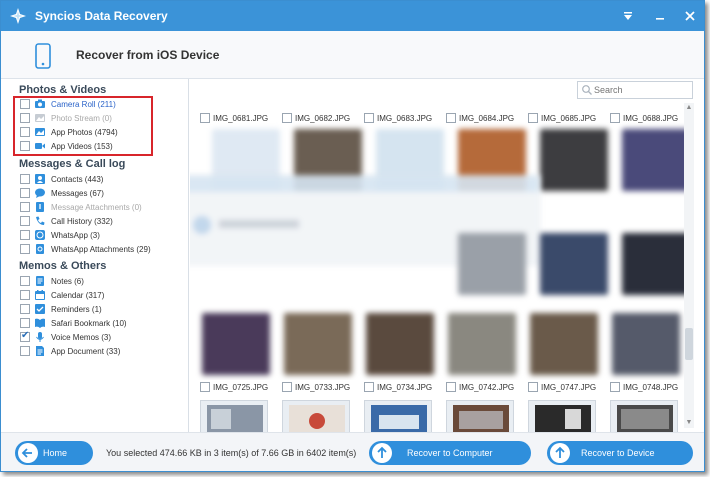 The width and height of the screenshot is (710, 477). What do you see at coordinates (104, 281) in the screenshot?
I see `sidebar-item-notes: Notes (6)` at bounding box center [104, 281].